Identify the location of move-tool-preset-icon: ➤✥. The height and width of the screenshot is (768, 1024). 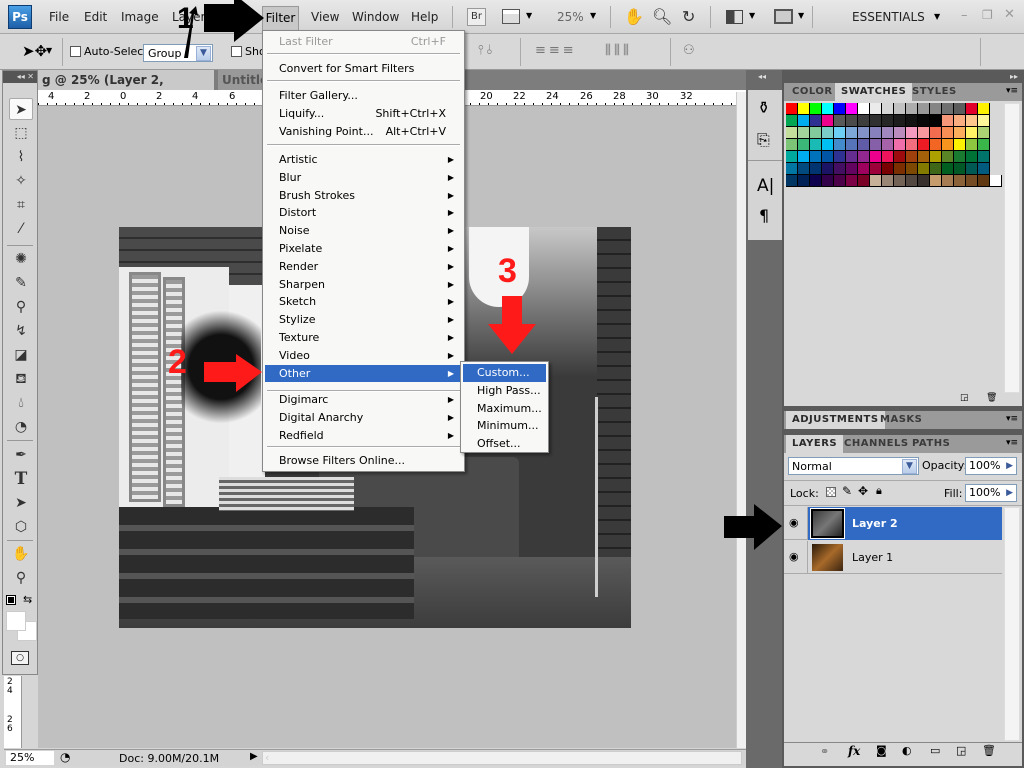
(34, 51).